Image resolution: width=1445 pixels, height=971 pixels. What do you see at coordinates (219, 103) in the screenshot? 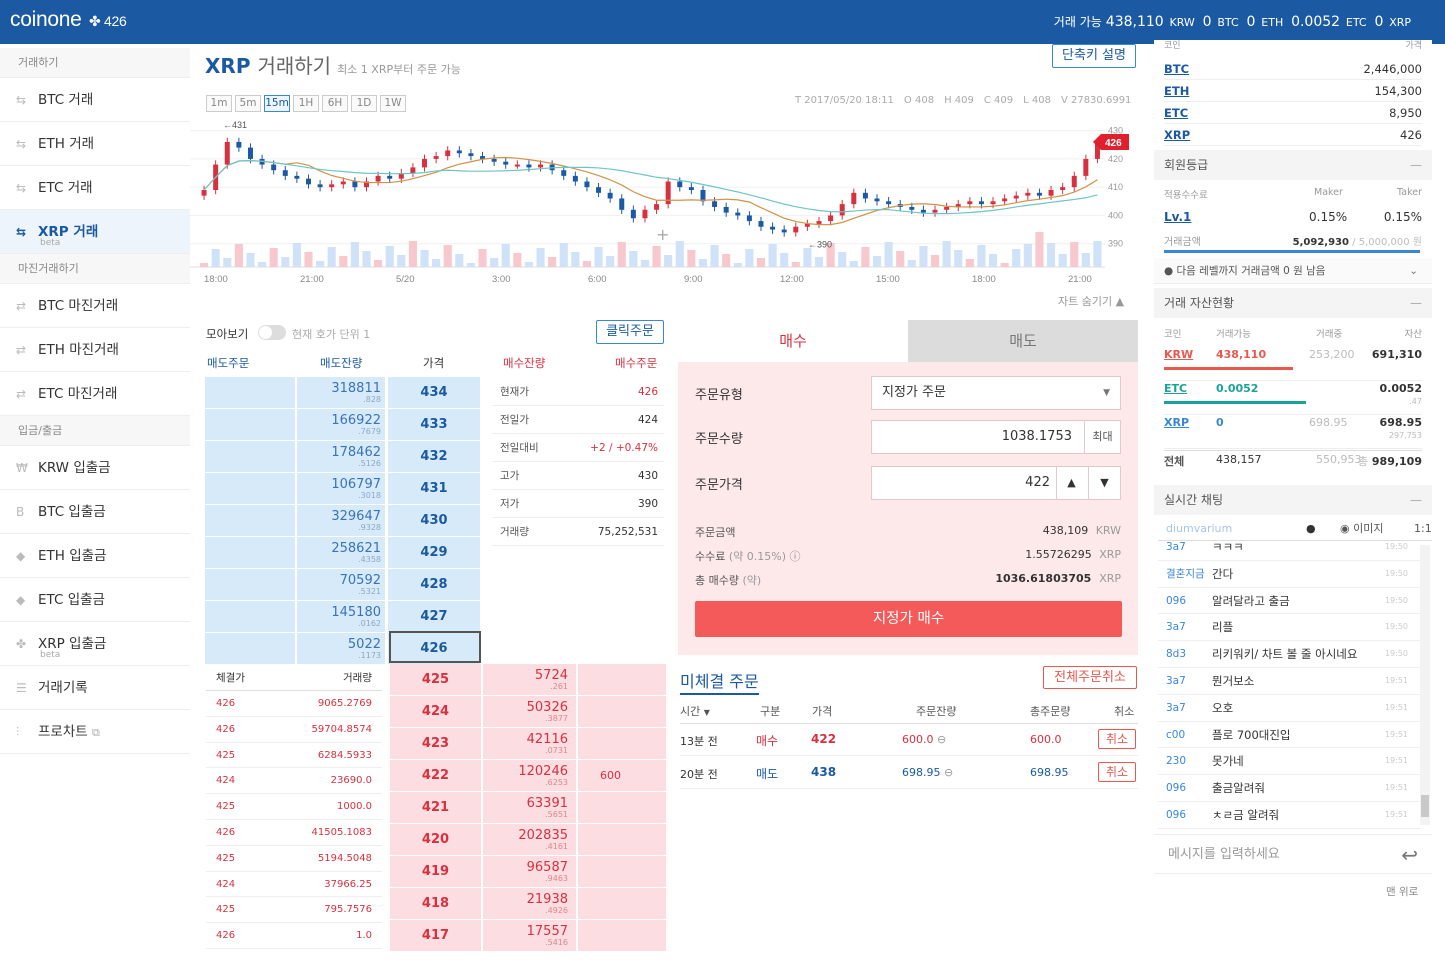
I see `tf-1m: 1m` at bounding box center [219, 103].